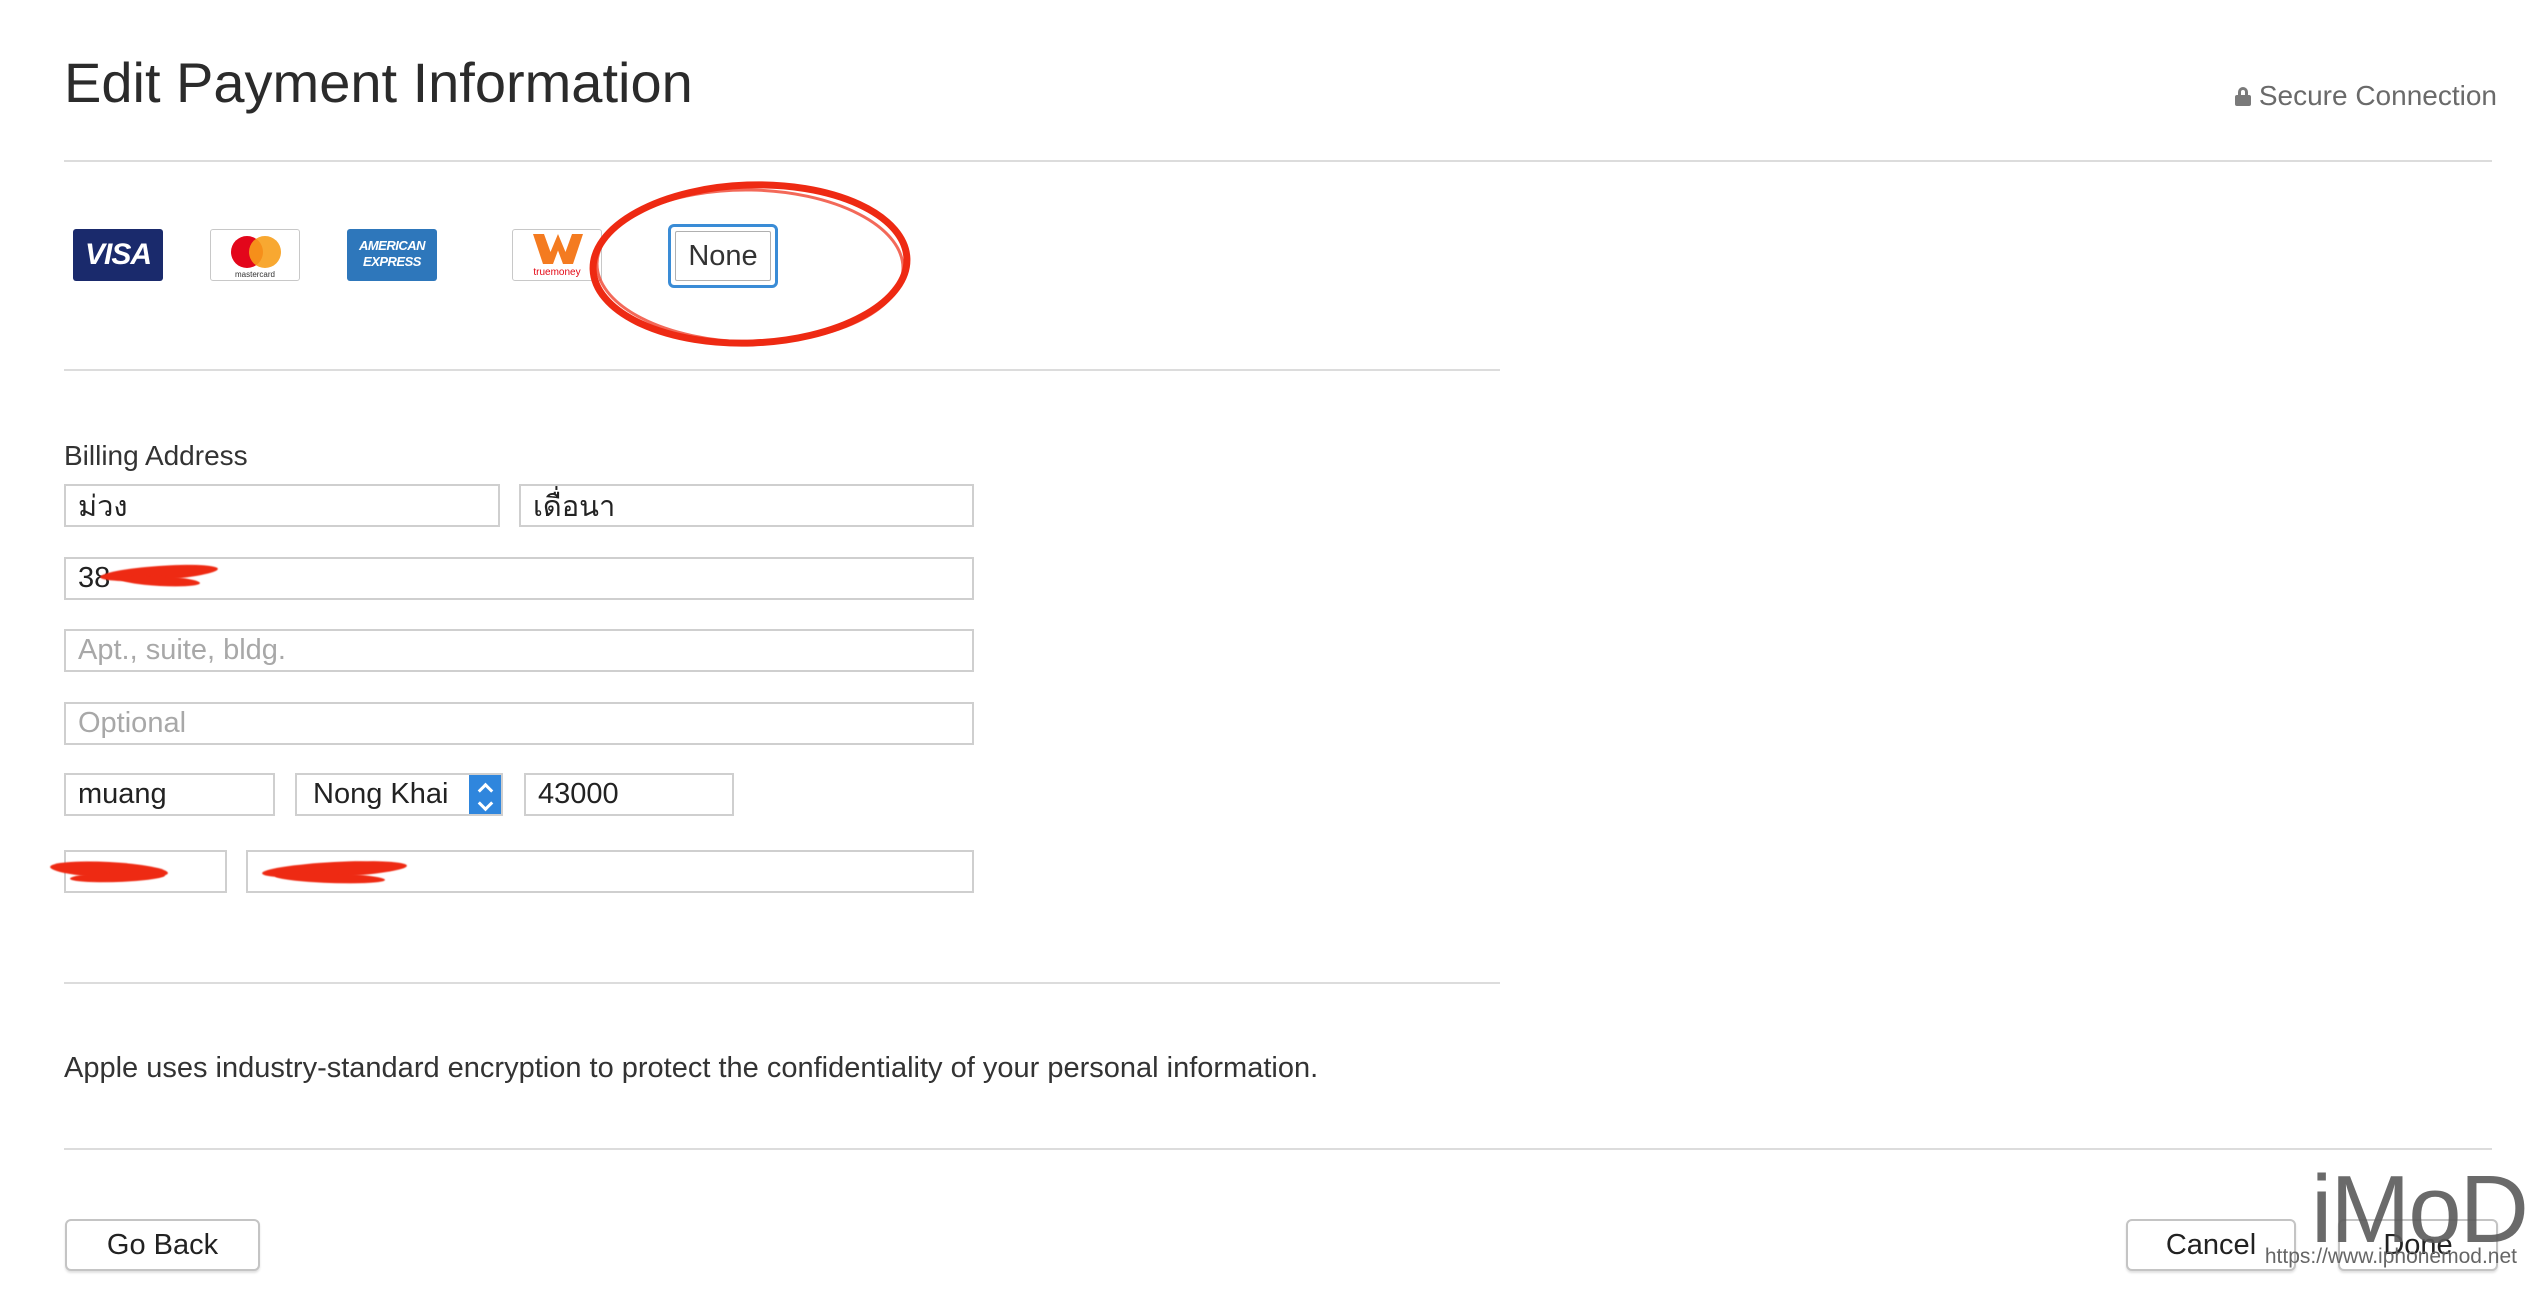 This screenshot has width=2542, height=1298. What do you see at coordinates (746, 505) in the screenshot?
I see `last-name-field` at bounding box center [746, 505].